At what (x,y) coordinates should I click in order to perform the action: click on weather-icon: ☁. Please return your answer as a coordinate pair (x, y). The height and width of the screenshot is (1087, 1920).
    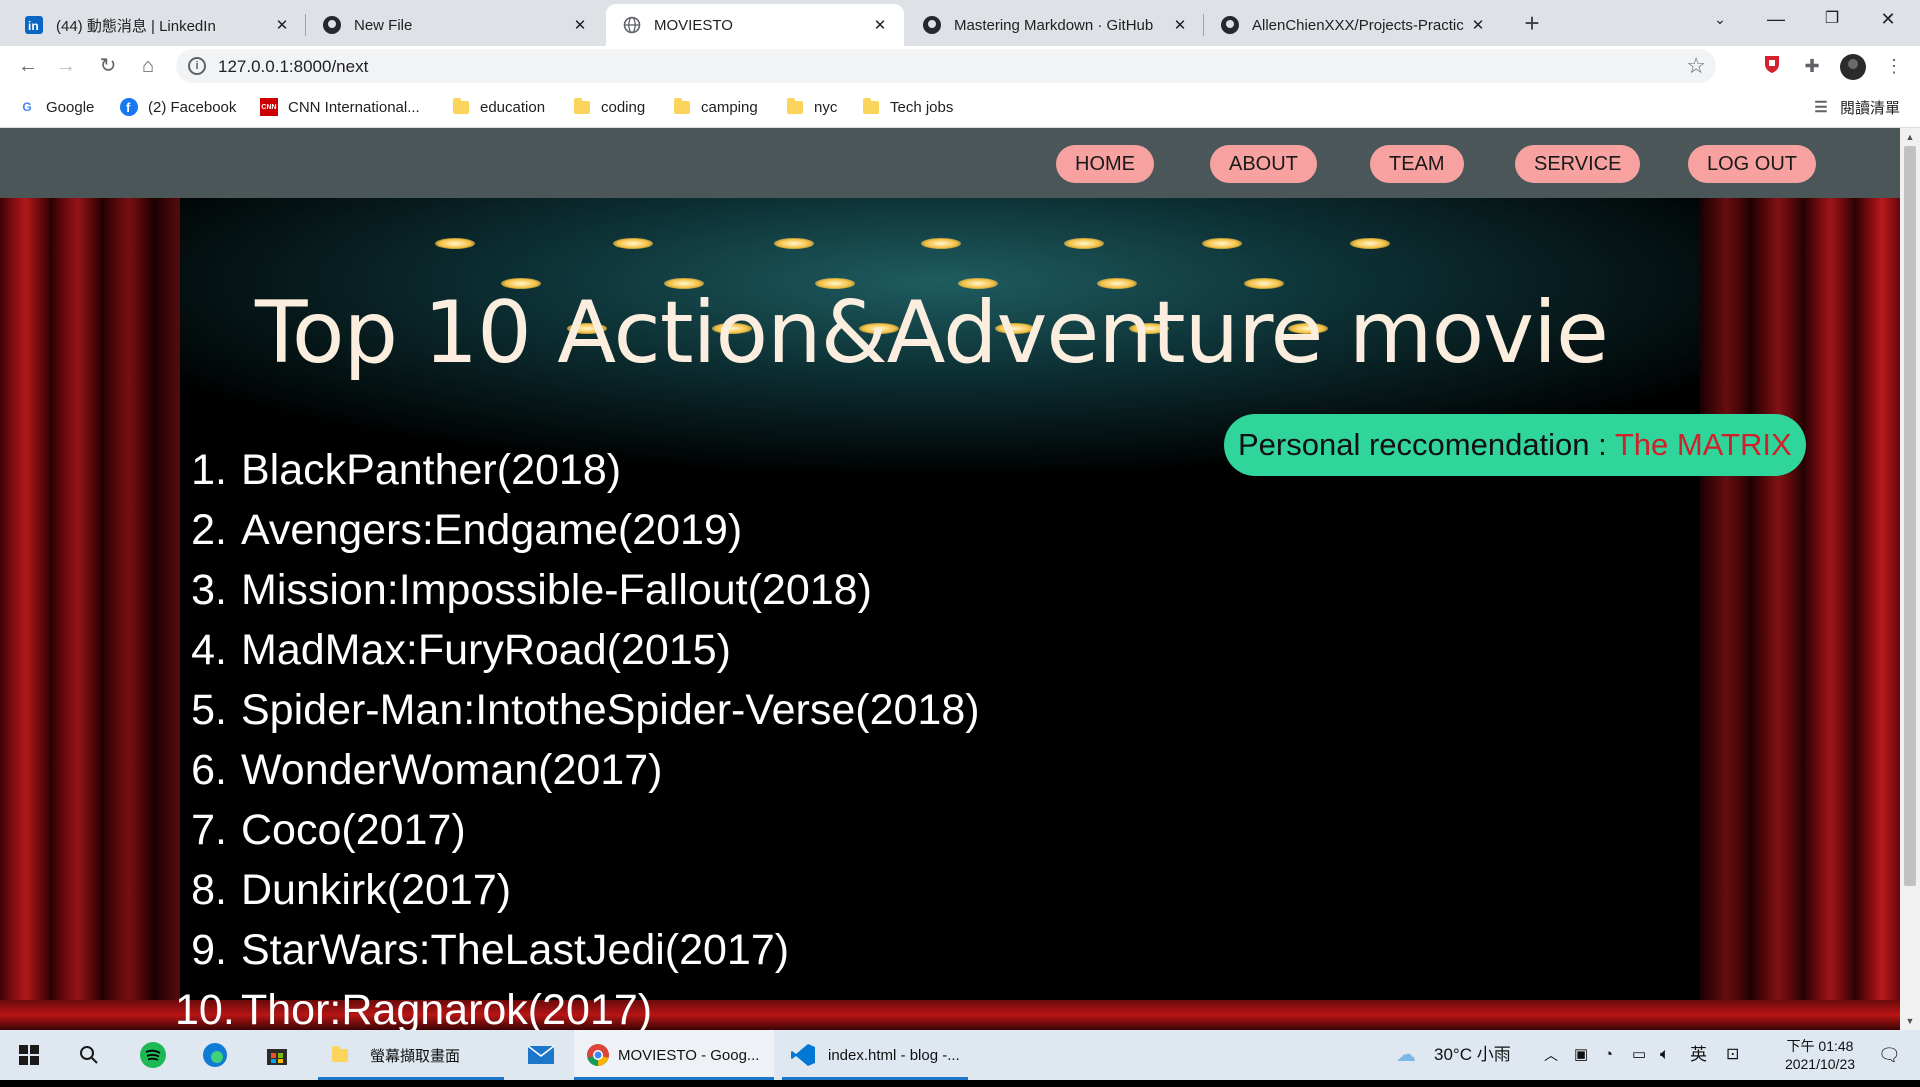
    Looking at the image, I should click on (1406, 1055).